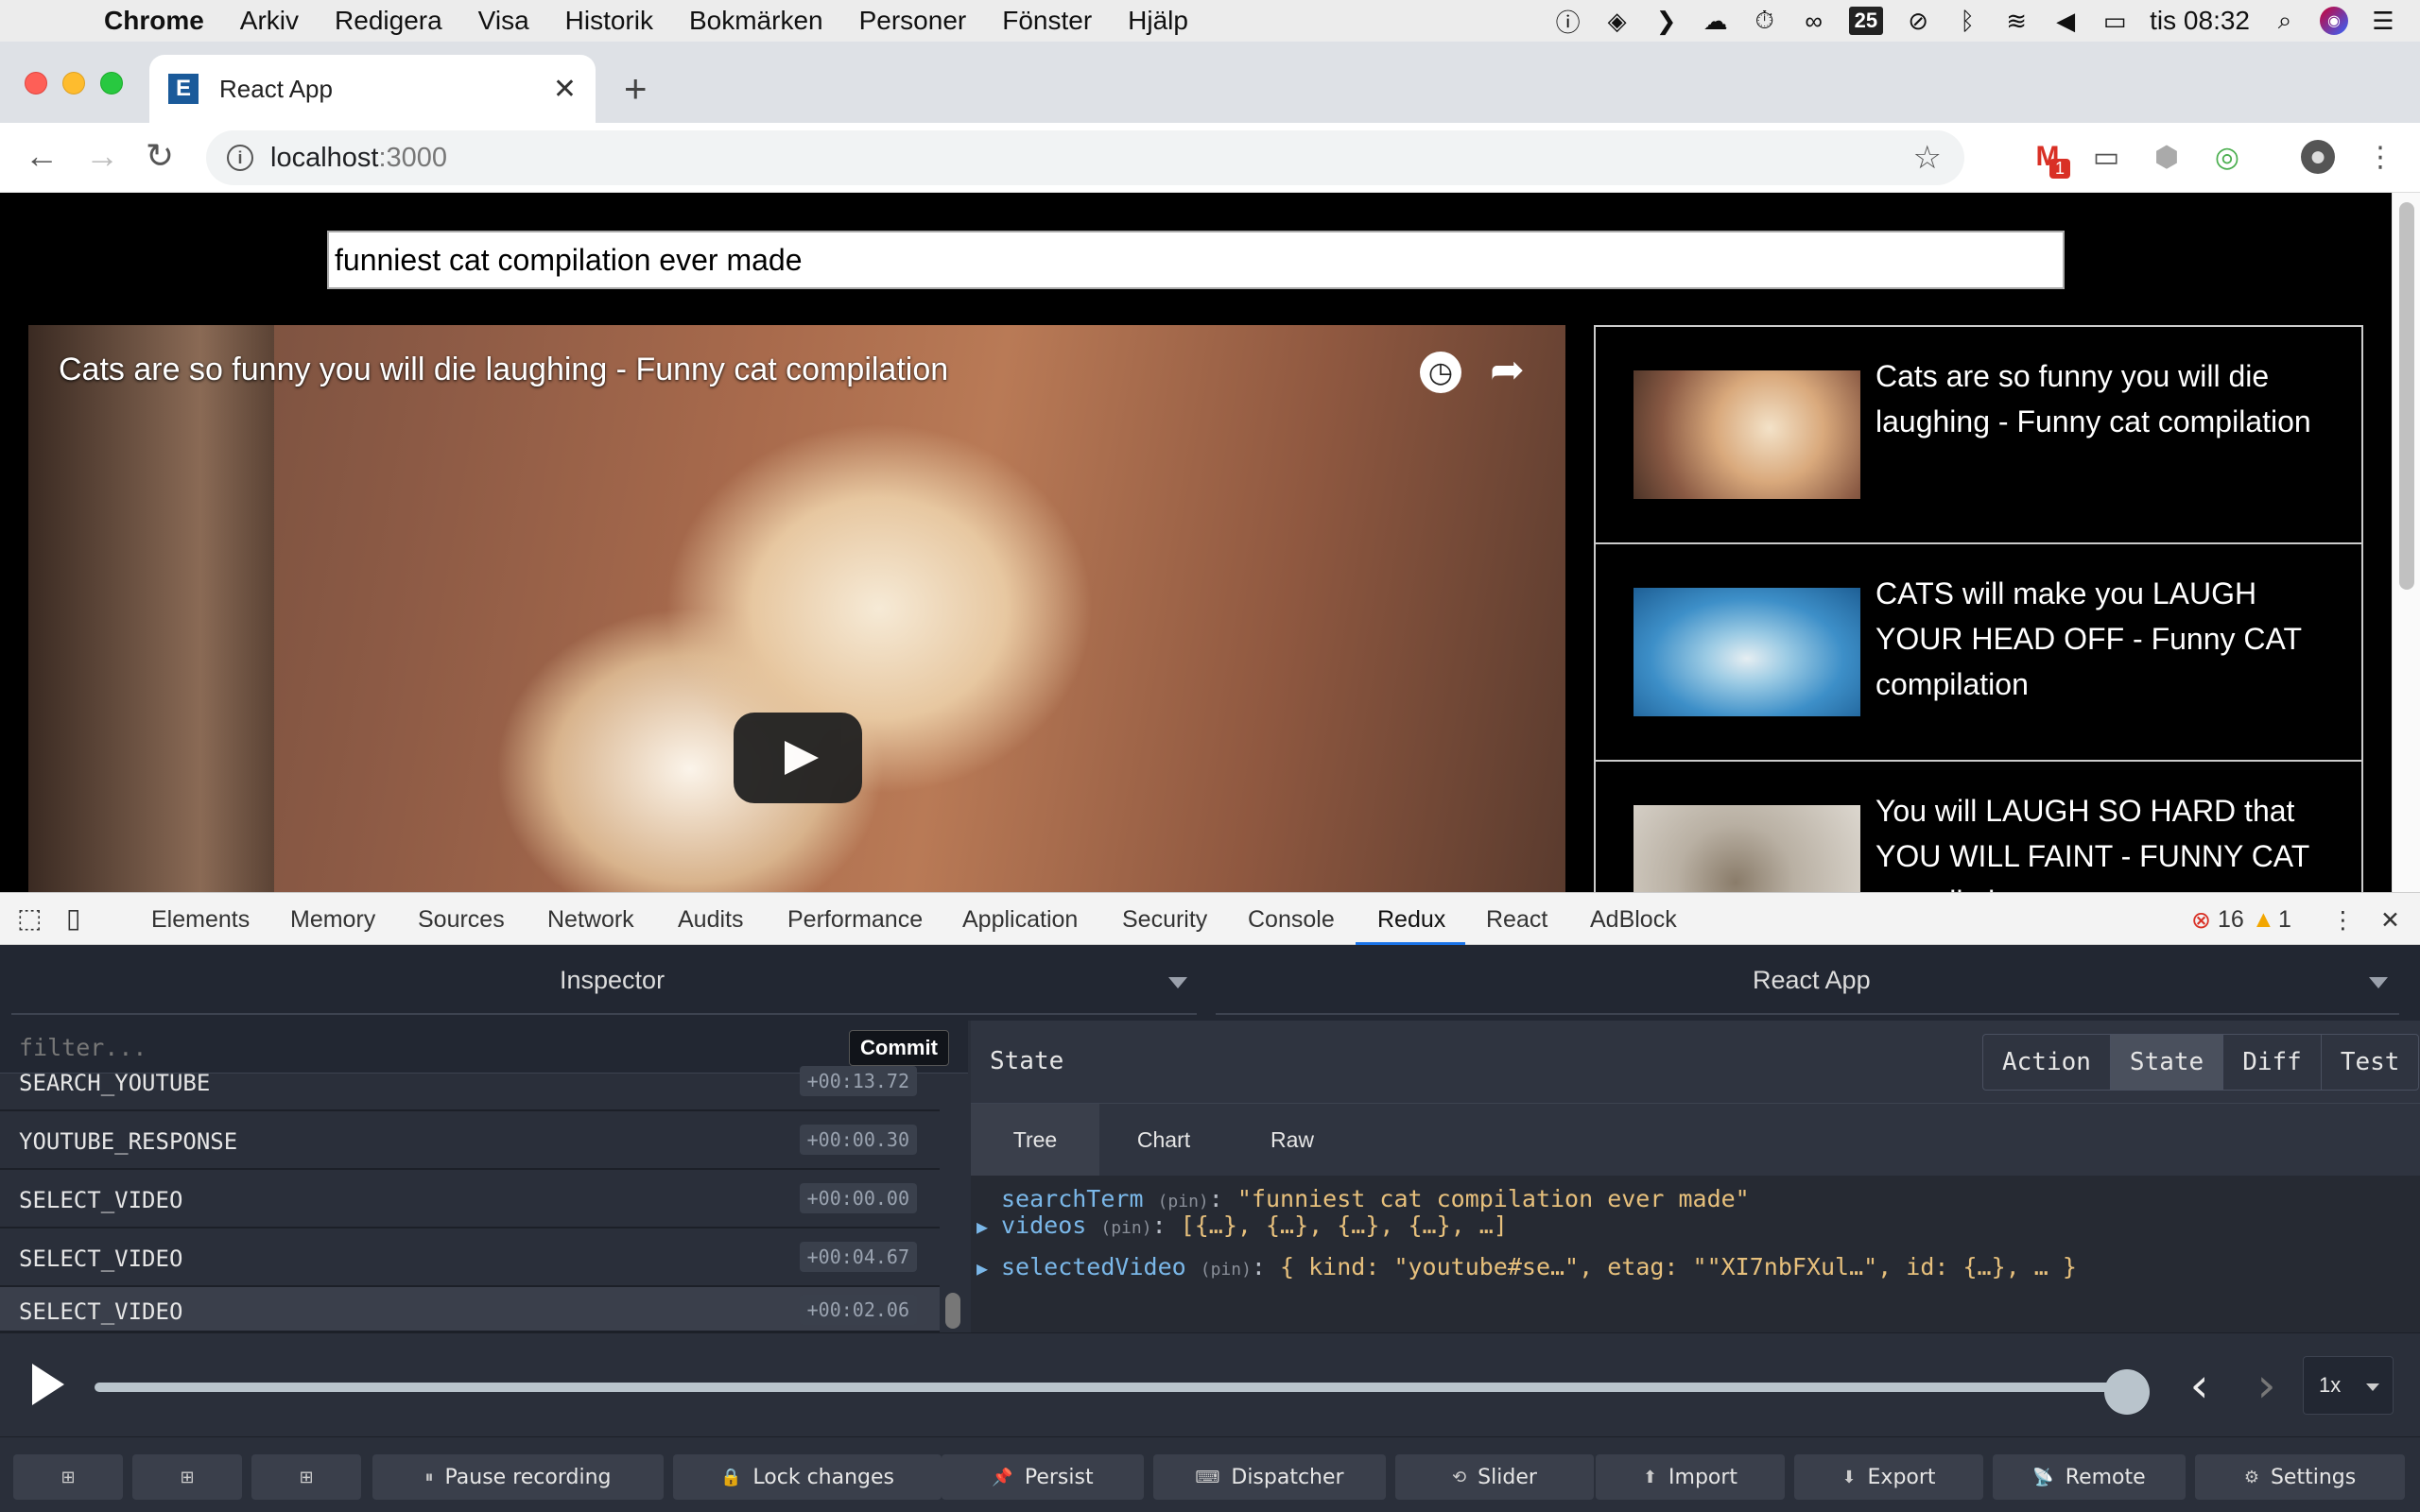  What do you see at coordinates (798, 758) in the screenshot?
I see `play-button` at bounding box center [798, 758].